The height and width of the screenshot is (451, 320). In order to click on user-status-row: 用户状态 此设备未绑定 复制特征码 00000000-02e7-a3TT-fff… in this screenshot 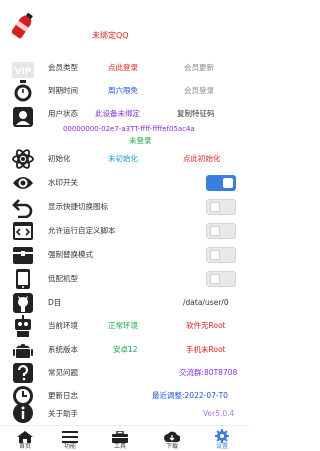, I will do `click(125, 127)`.